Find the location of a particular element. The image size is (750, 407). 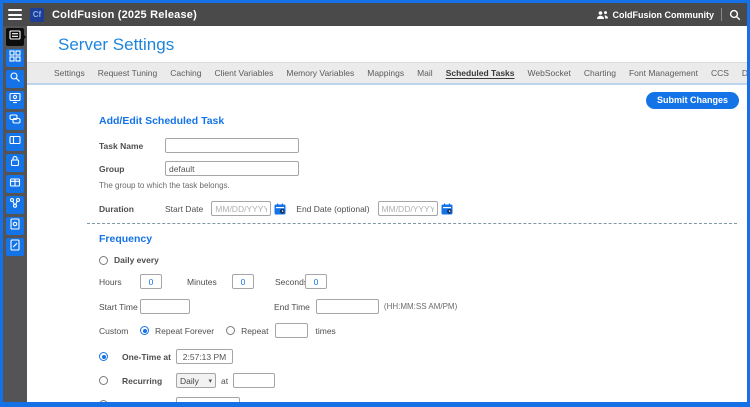

repeat-forever-label: Repeat Forever is located at coordinates (185, 330).